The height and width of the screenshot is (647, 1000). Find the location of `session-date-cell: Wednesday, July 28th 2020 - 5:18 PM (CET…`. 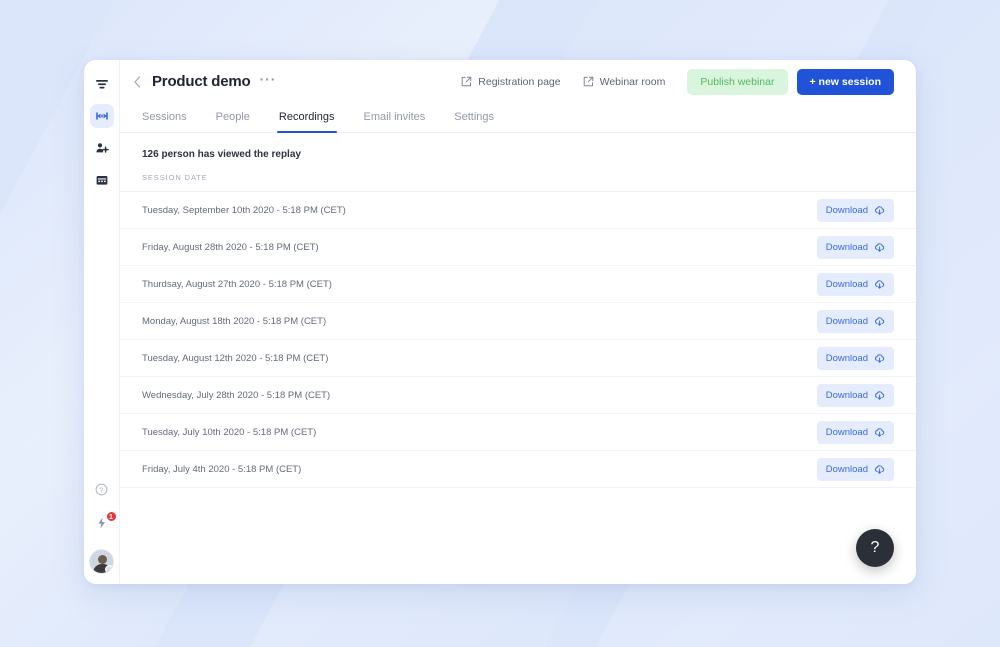

session-date-cell: Wednesday, July 28th 2020 - 5:18 PM (CET… is located at coordinates (236, 395).